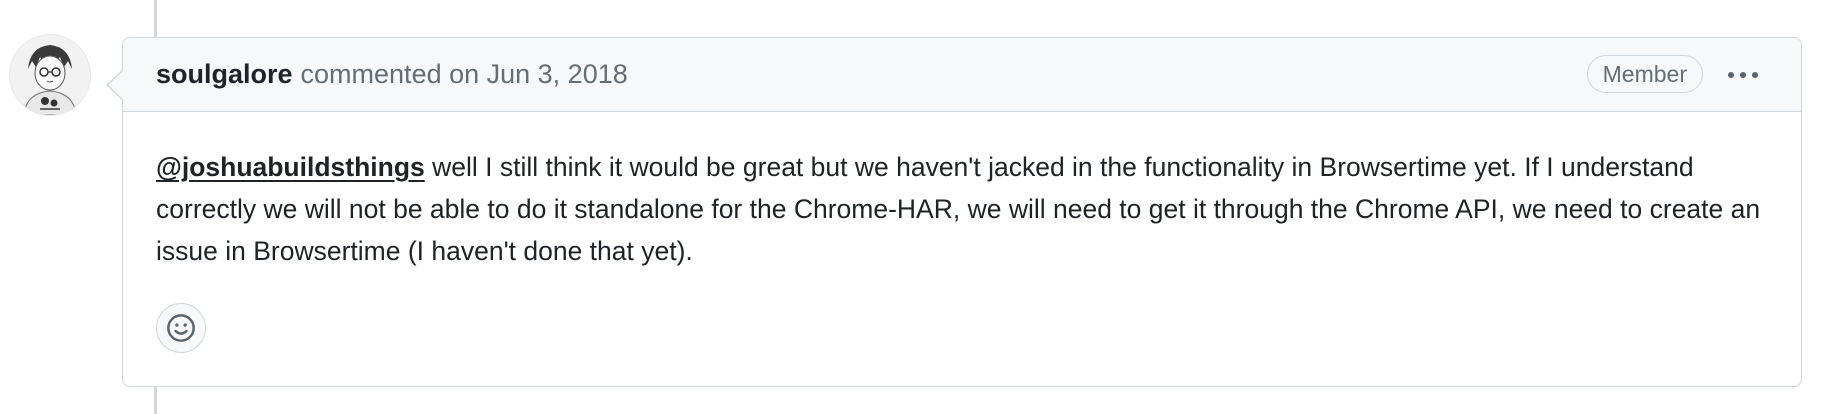 This screenshot has height=414, width=1828. Describe the element at coordinates (290, 167) in the screenshot. I see `user-mention-link: @joshuabuildsthings` at that location.